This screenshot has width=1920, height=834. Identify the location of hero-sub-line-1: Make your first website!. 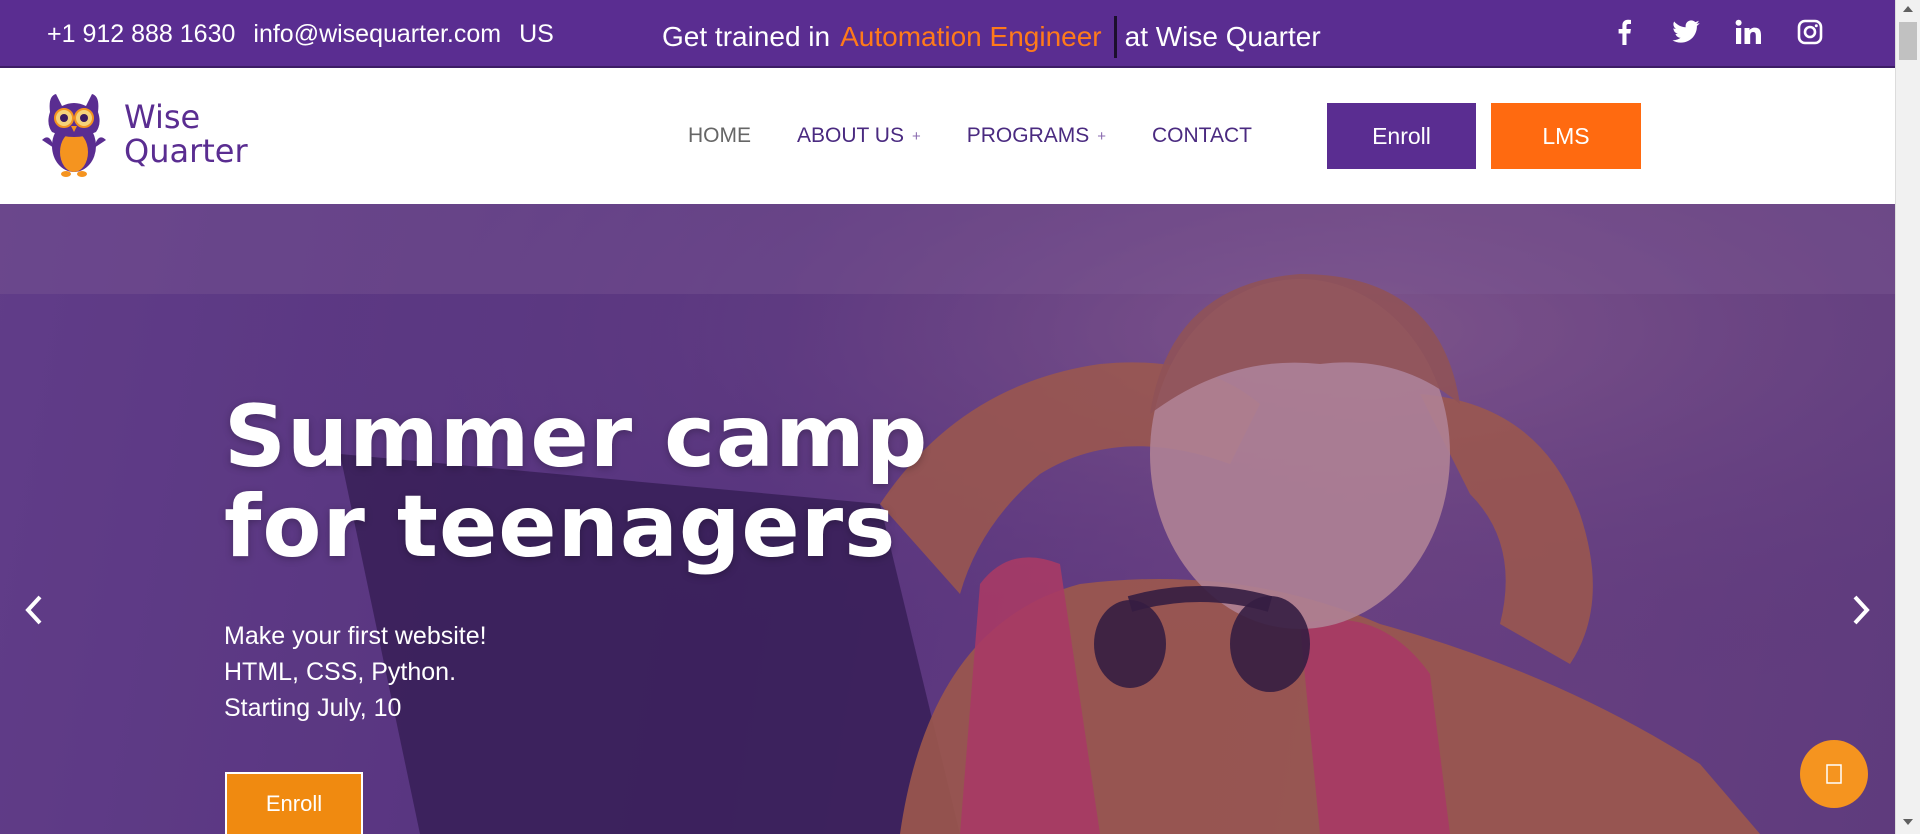
(355, 636).